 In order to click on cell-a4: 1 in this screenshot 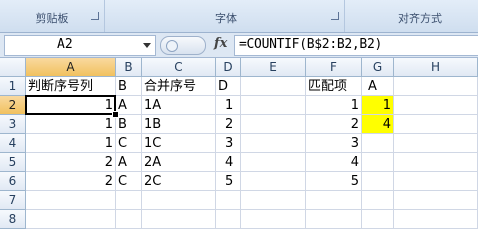, I will do `click(71, 143)`.